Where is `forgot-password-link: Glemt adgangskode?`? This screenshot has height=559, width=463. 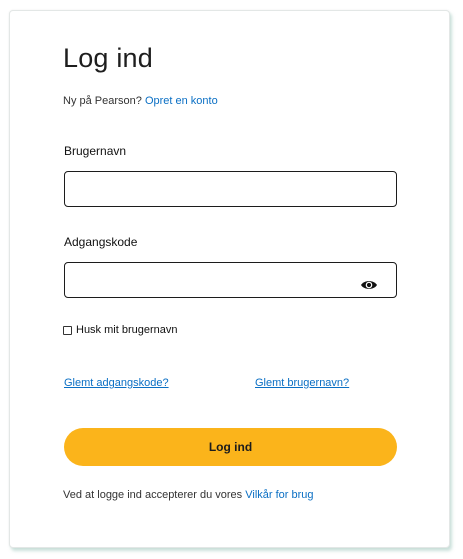 forgot-password-link: Glemt adgangskode? is located at coordinates (116, 383).